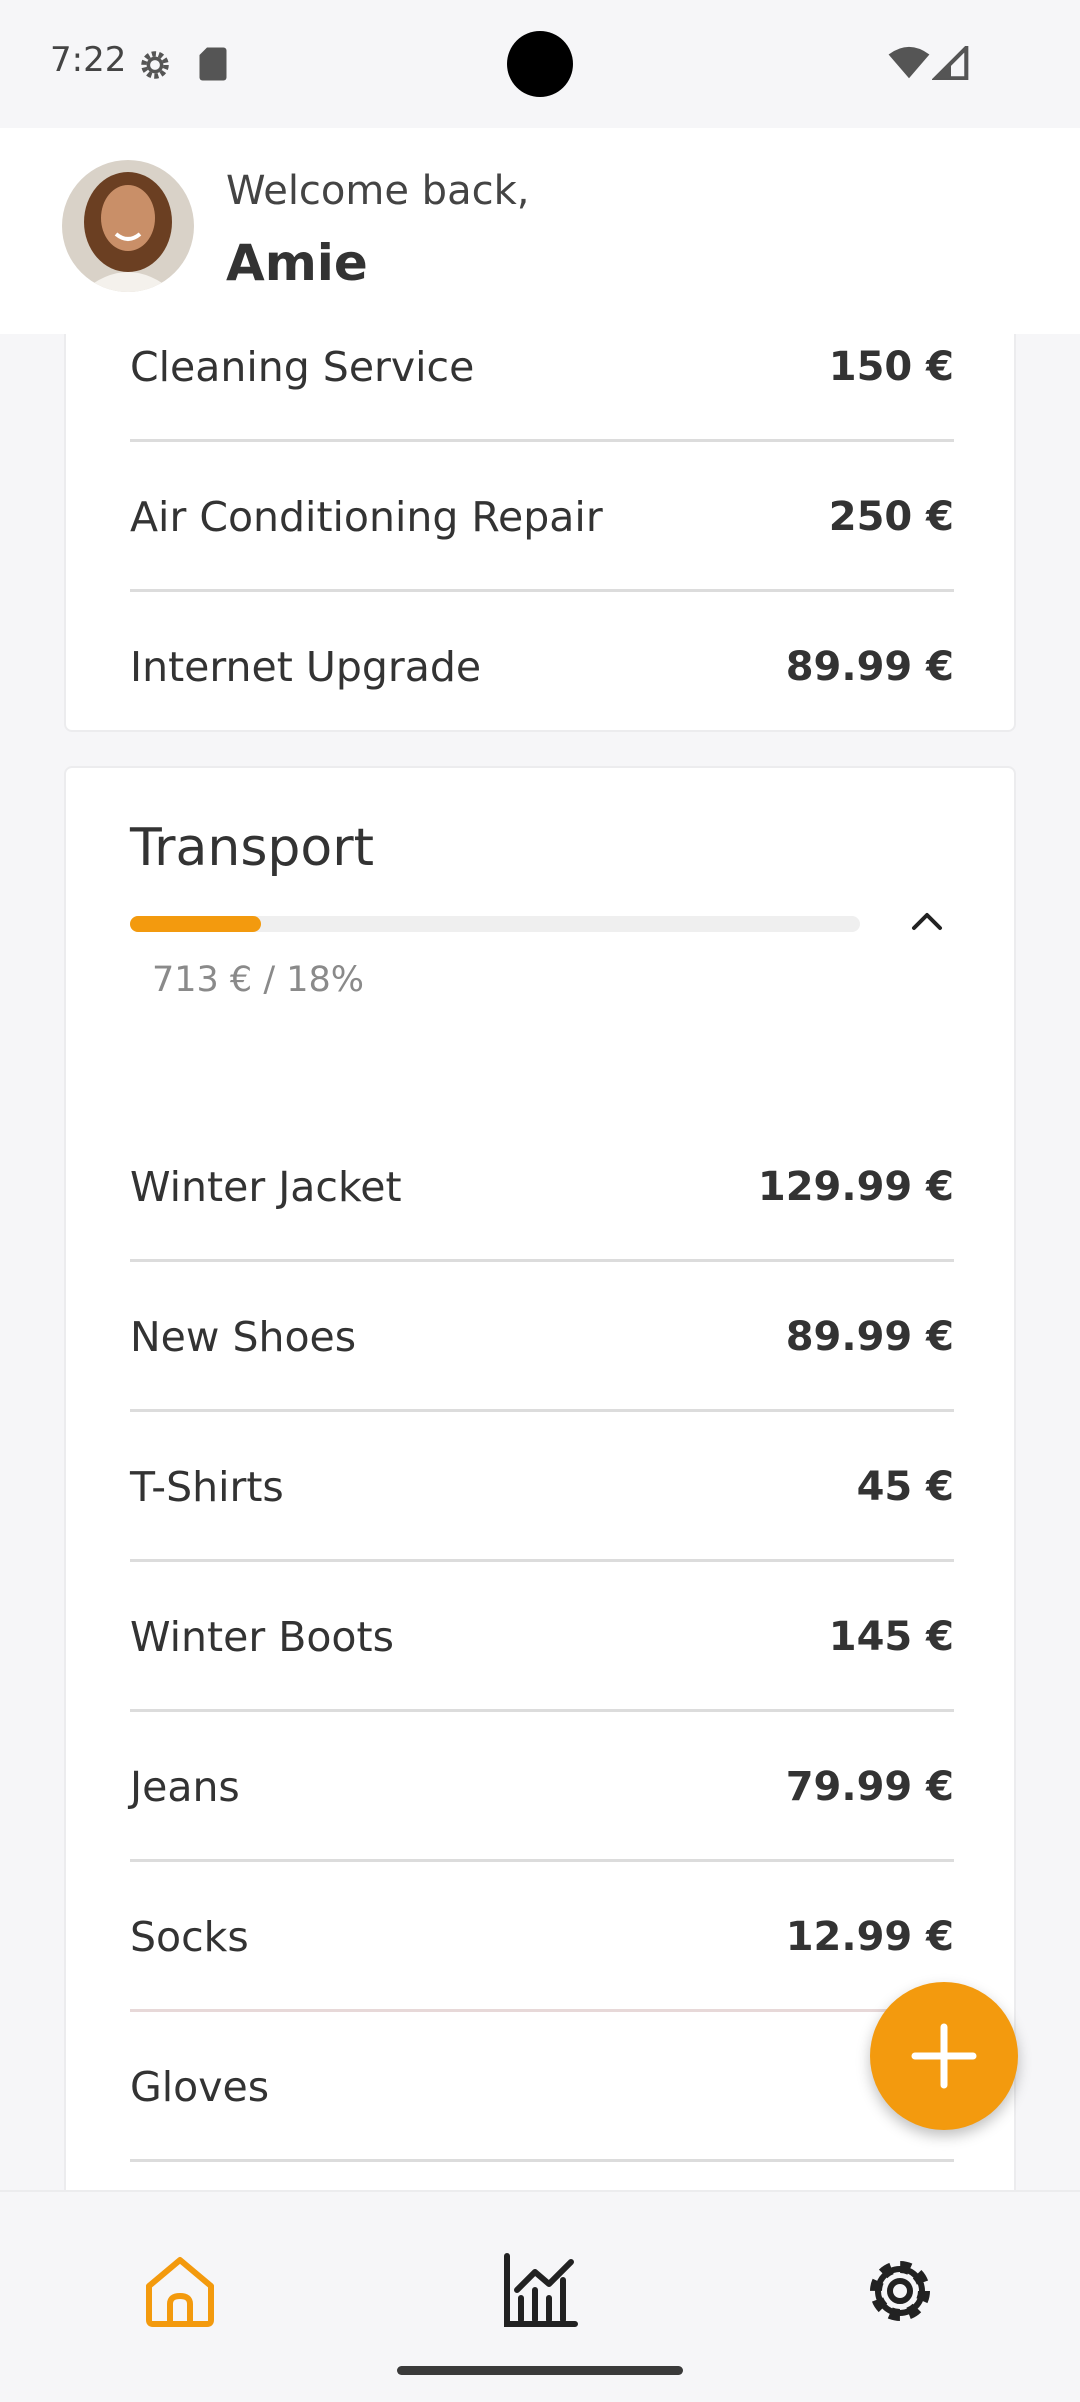 This screenshot has height=2402, width=1080. What do you see at coordinates (909, 62) in the screenshot?
I see `wifi-icon` at bounding box center [909, 62].